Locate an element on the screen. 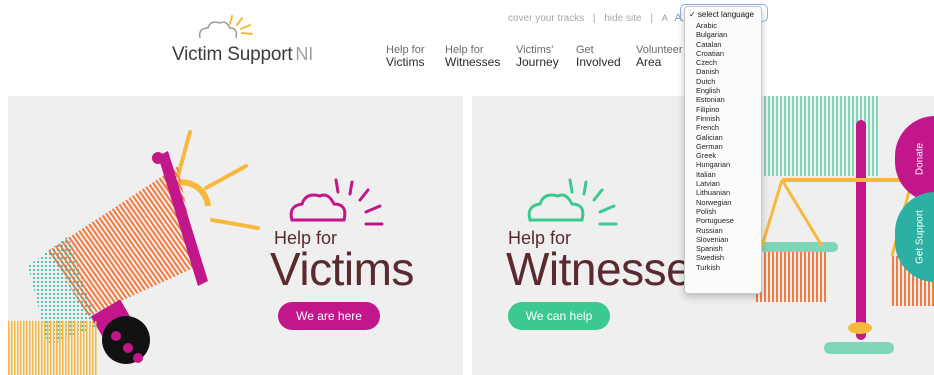 This screenshot has height=375, width=934. we-can-help-button: We can help is located at coordinates (559, 316).